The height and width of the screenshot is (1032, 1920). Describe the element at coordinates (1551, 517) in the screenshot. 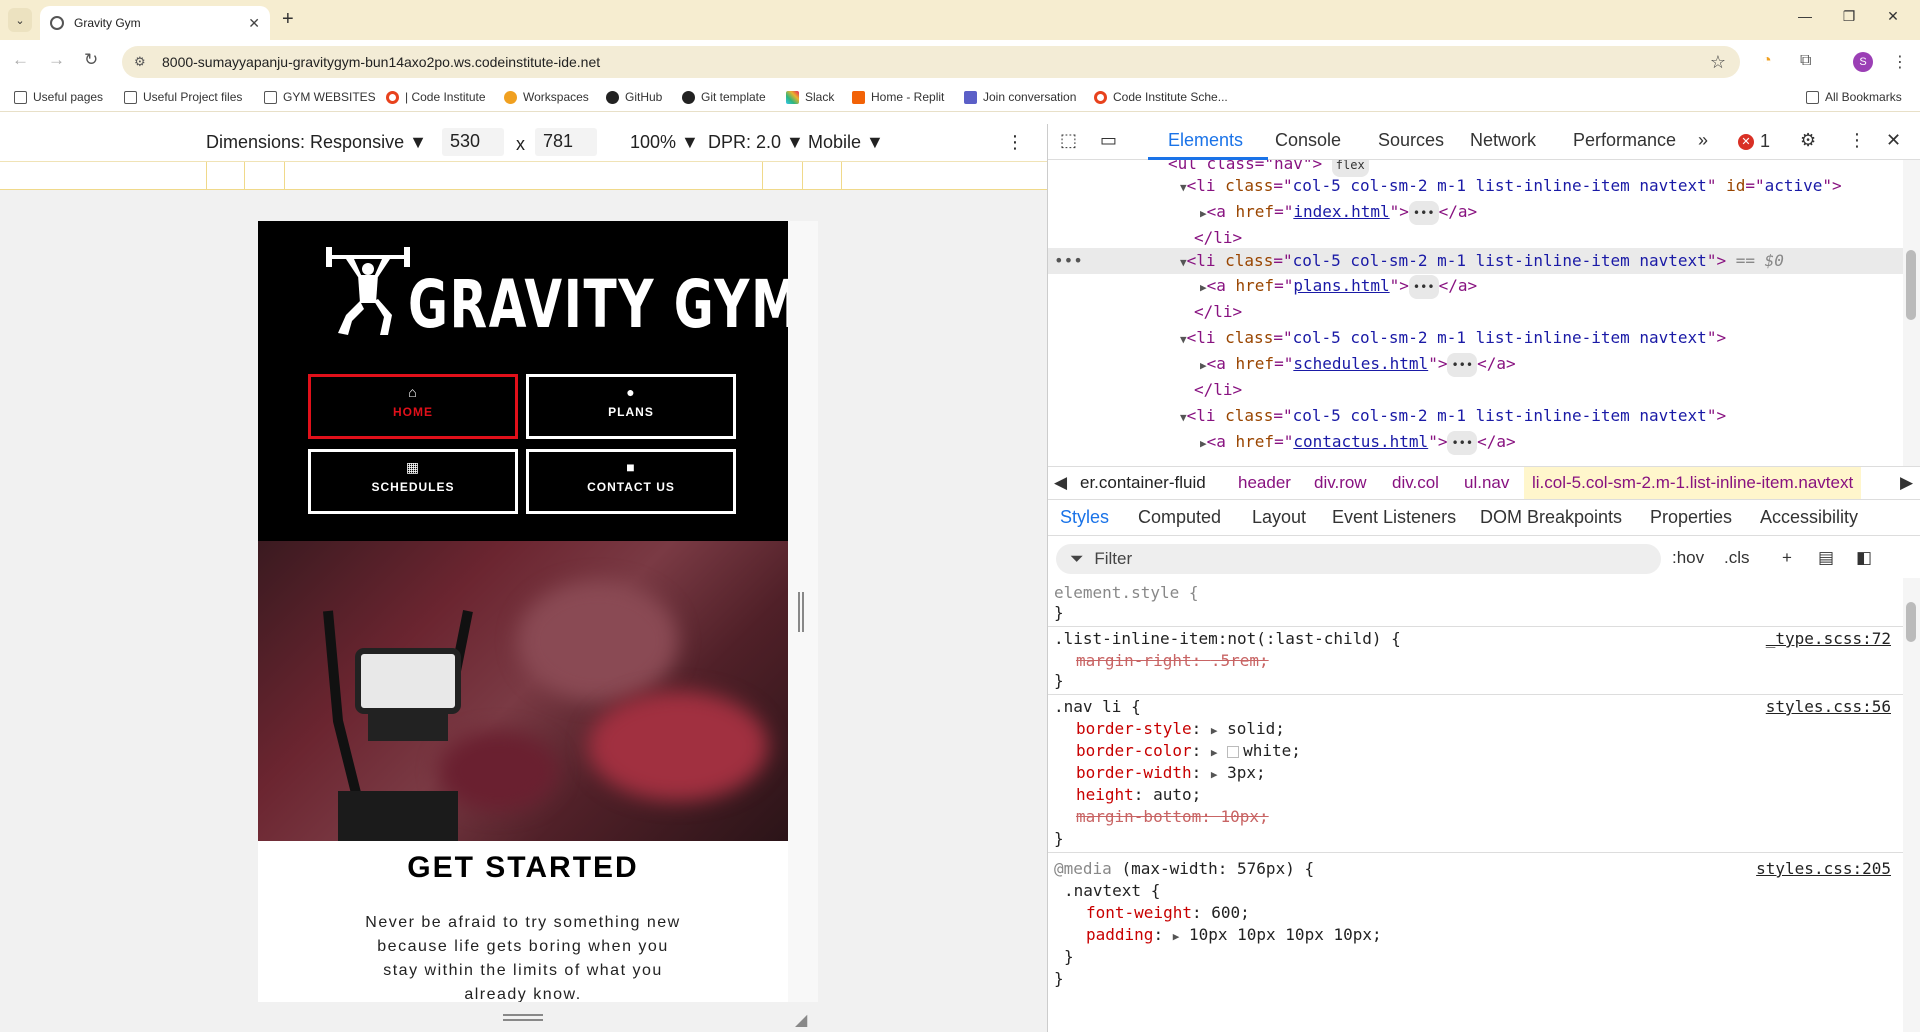

I see `subtab-dom-breakpoints: DOM Breakpoints` at that location.